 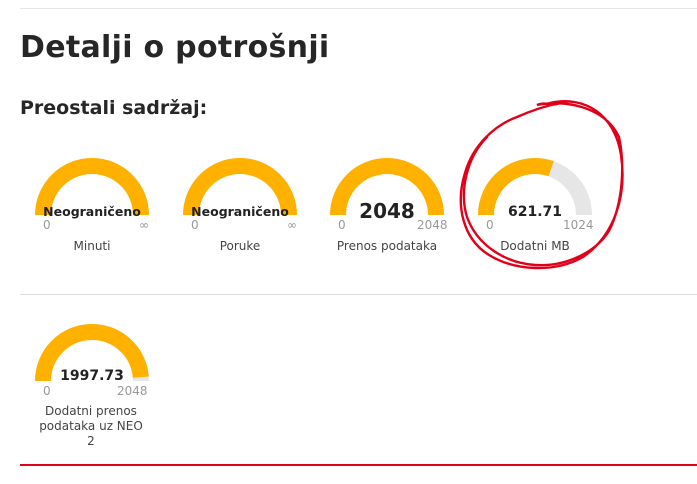 I want to click on gauge-label: Dodatni MB, so click(x=535, y=246).